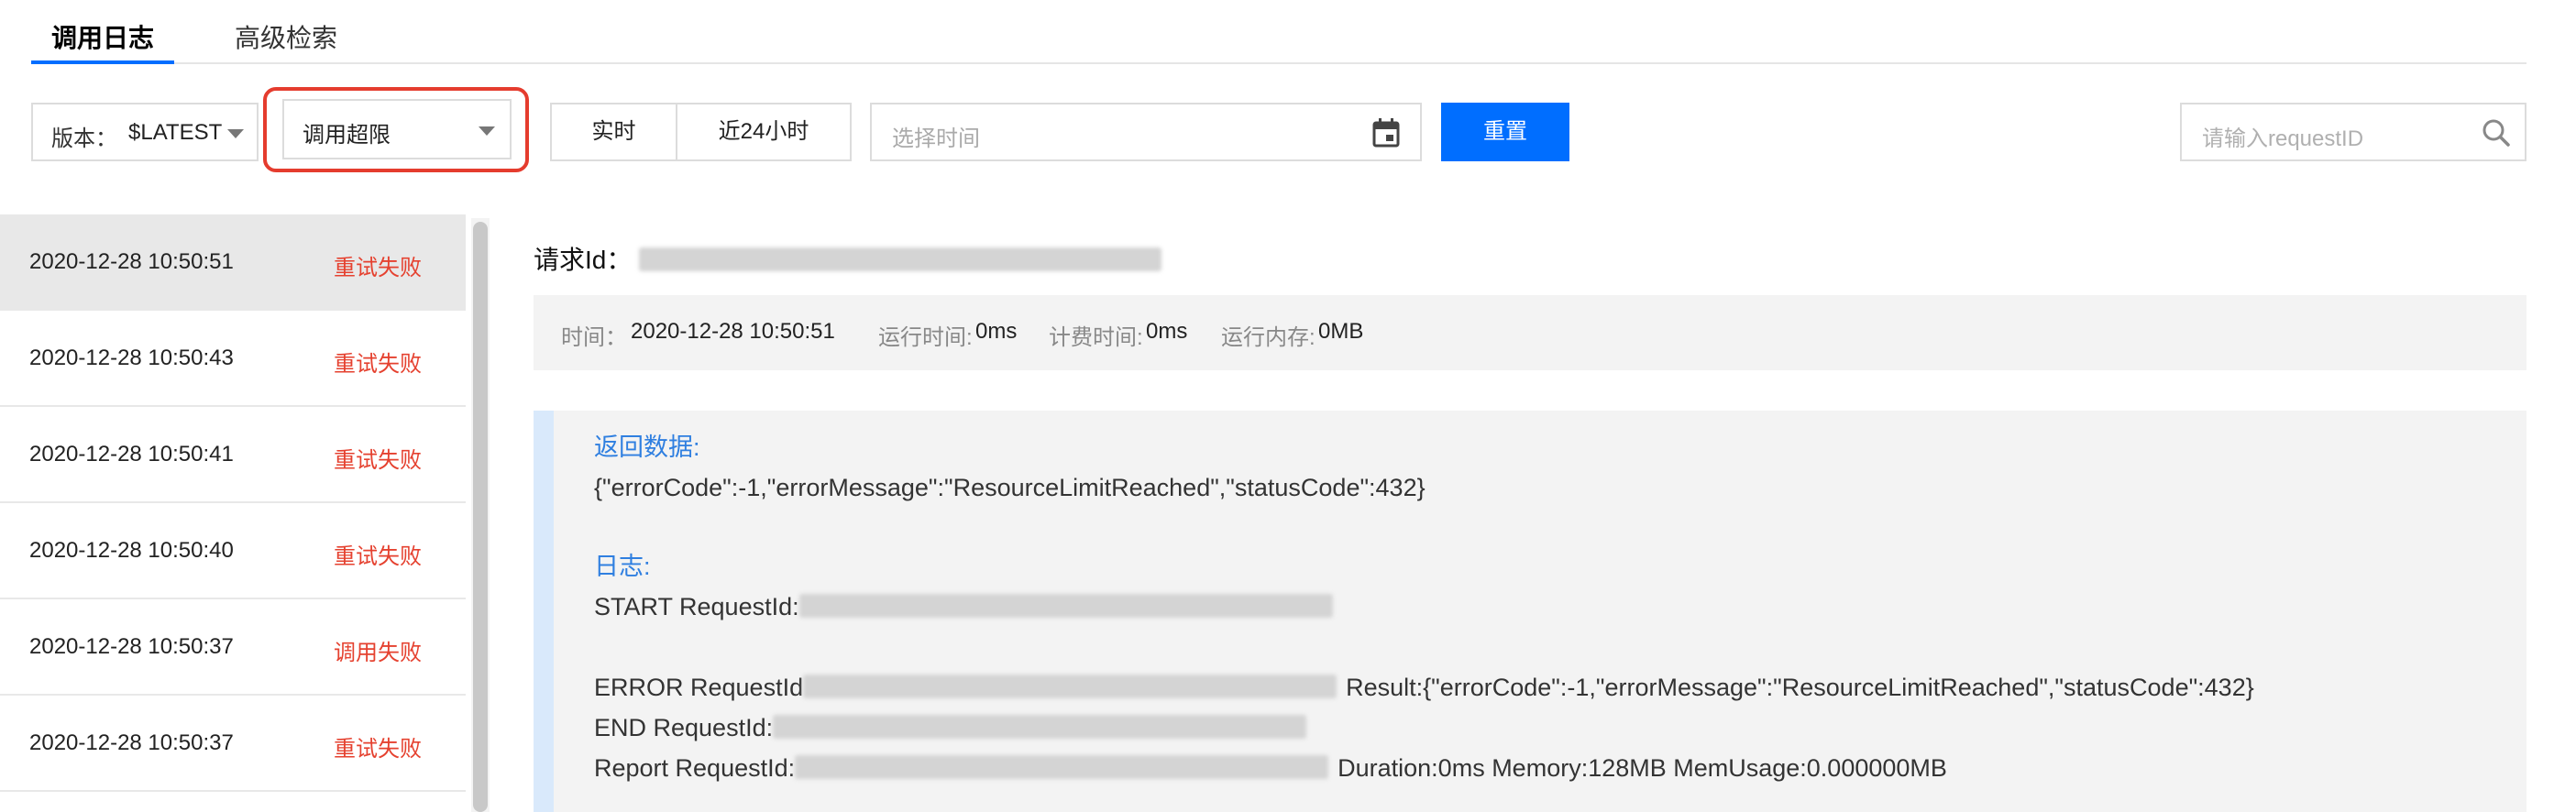 The image size is (2576, 812). Describe the element at coordinates (84, 138) in the screenshot. I see `version-label: 版本：` at that location.